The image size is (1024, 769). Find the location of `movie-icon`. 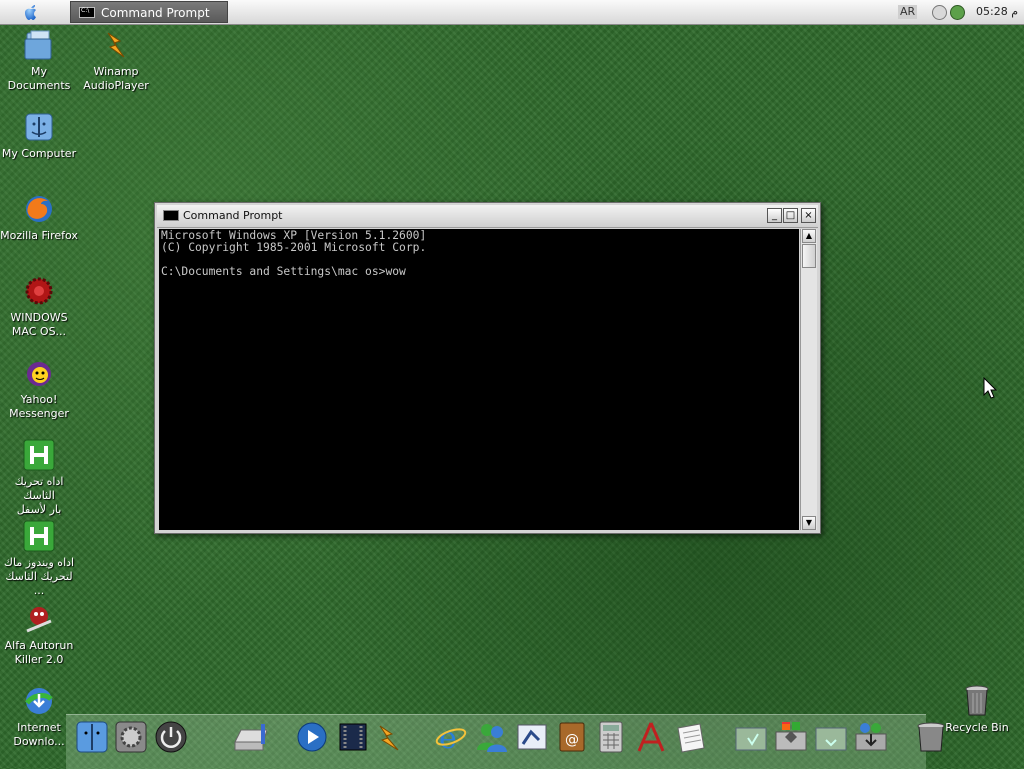

movie-icon is located at coordinates (353, 737).